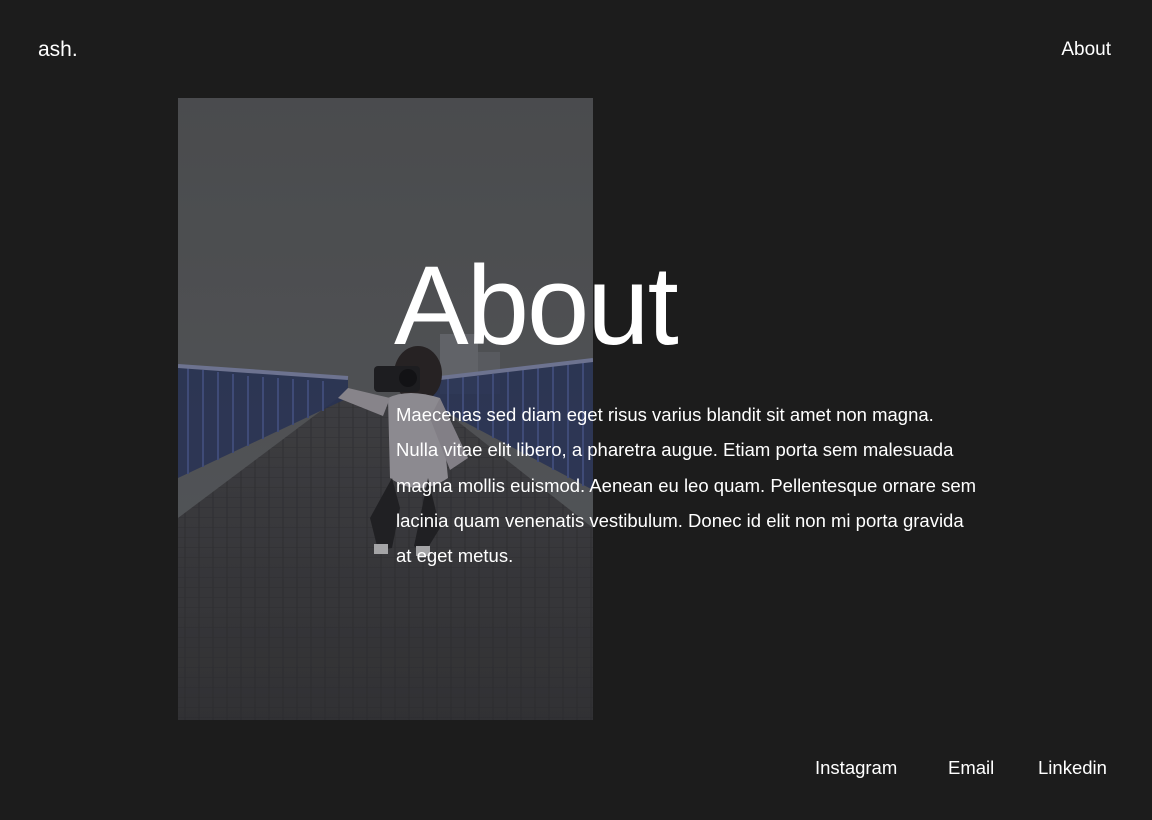  Describe the element at coordinates (1072, 768) in the screenshot. I see `linkedin-link: Linkedin` at that location.